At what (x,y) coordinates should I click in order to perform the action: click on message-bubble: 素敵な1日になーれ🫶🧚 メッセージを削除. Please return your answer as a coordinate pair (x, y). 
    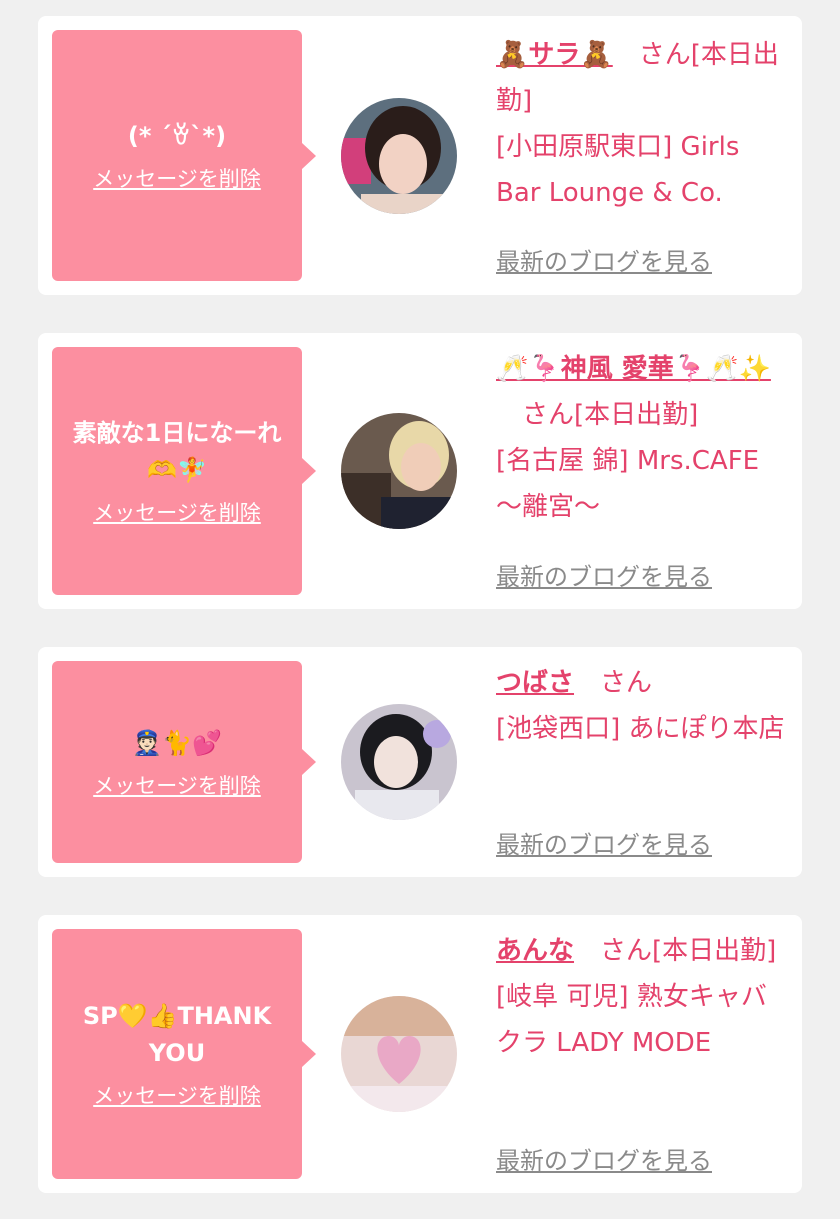
    Looking at the image, I should click on (184, 471).